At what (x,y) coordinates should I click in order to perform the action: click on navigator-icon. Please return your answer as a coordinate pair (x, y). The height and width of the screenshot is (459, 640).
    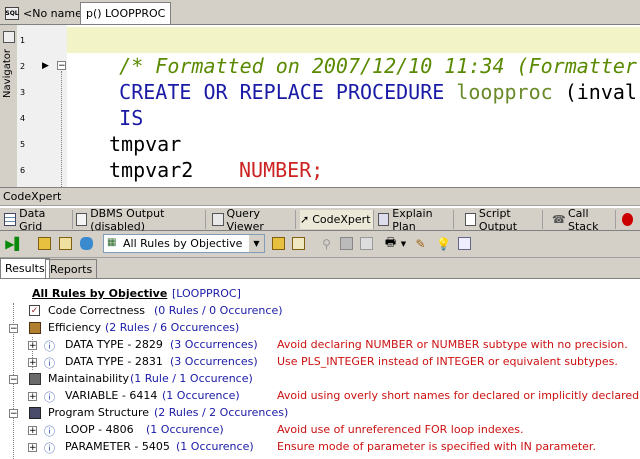
    Looking at the image, I should click on (9, 37).